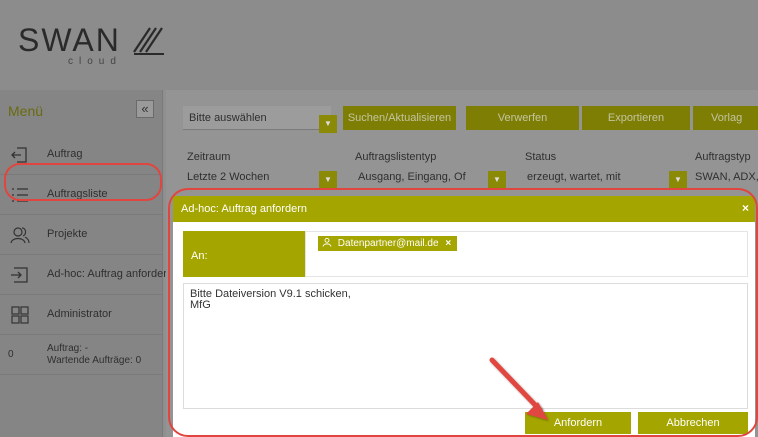  I want to click on filter-value-listentyp: Ausgang, Eingang, Of, so click(412, 177).